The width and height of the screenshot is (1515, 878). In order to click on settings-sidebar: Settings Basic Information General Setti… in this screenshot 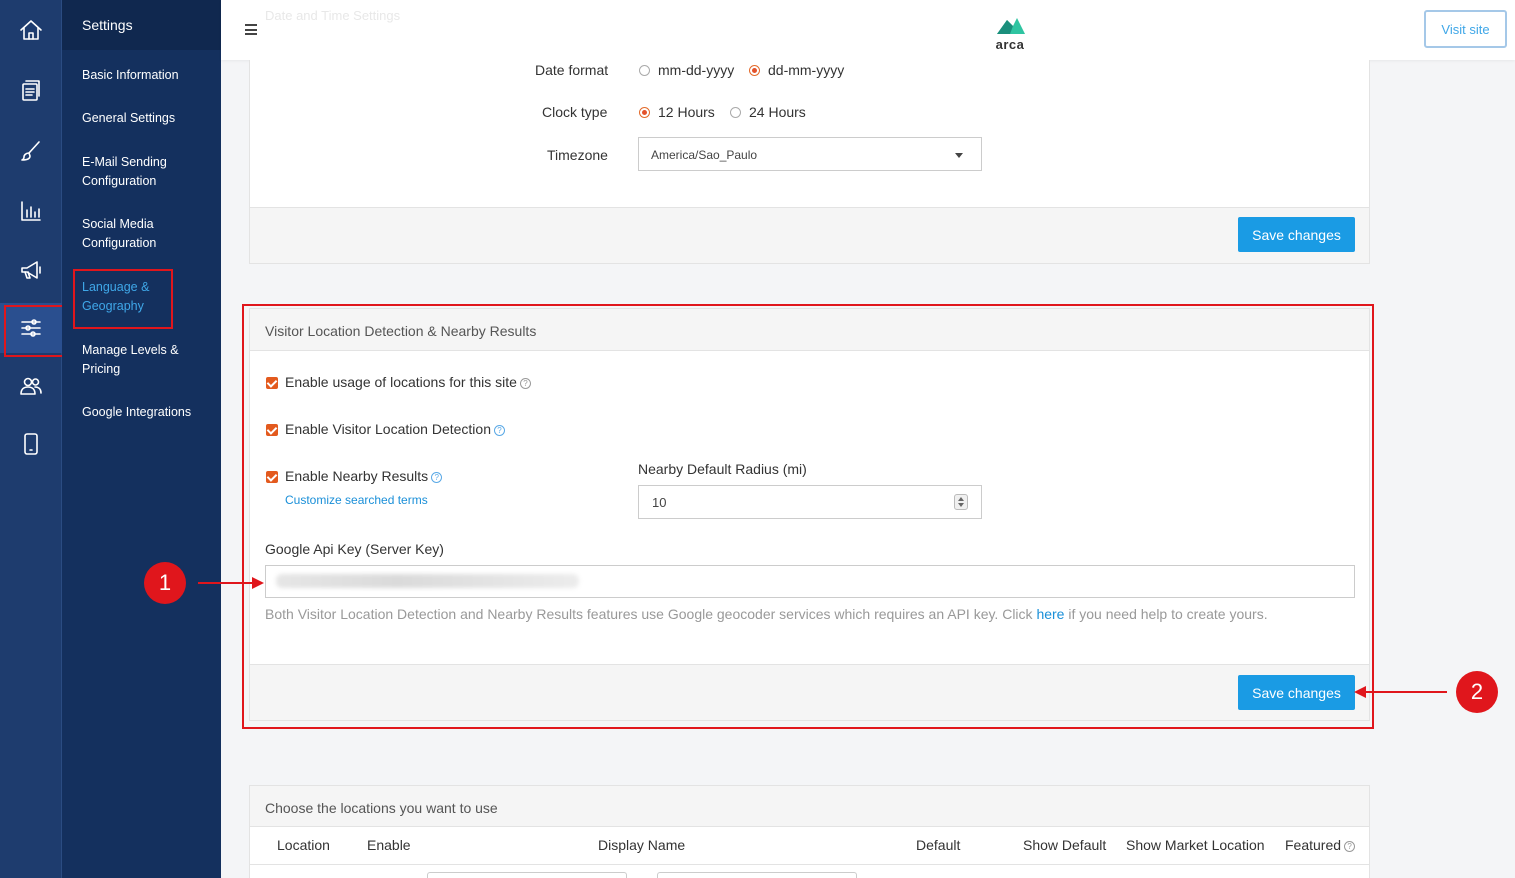, I will do `click(141, 439)`.